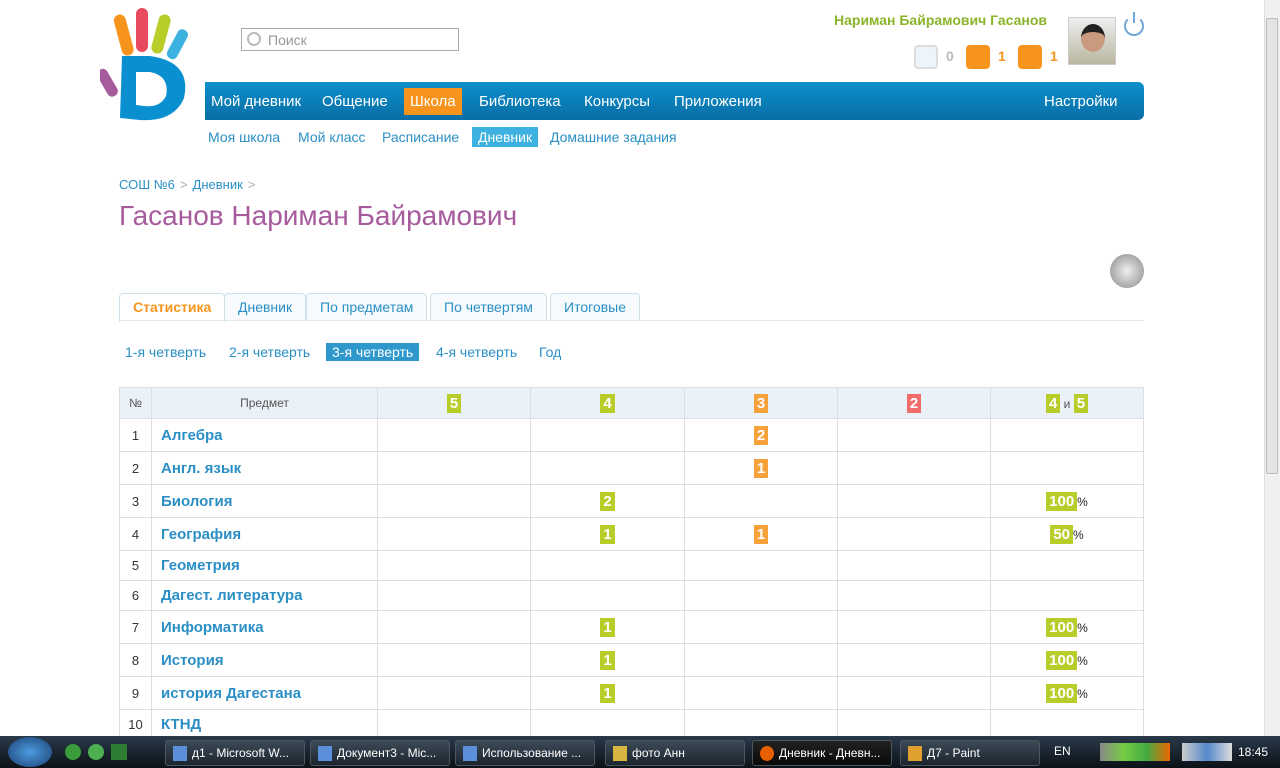 Image resolution: width=1280 pixels, height=768 pixels. I want to click on tab-by-quarter: По четвертям, so click(488, 307).